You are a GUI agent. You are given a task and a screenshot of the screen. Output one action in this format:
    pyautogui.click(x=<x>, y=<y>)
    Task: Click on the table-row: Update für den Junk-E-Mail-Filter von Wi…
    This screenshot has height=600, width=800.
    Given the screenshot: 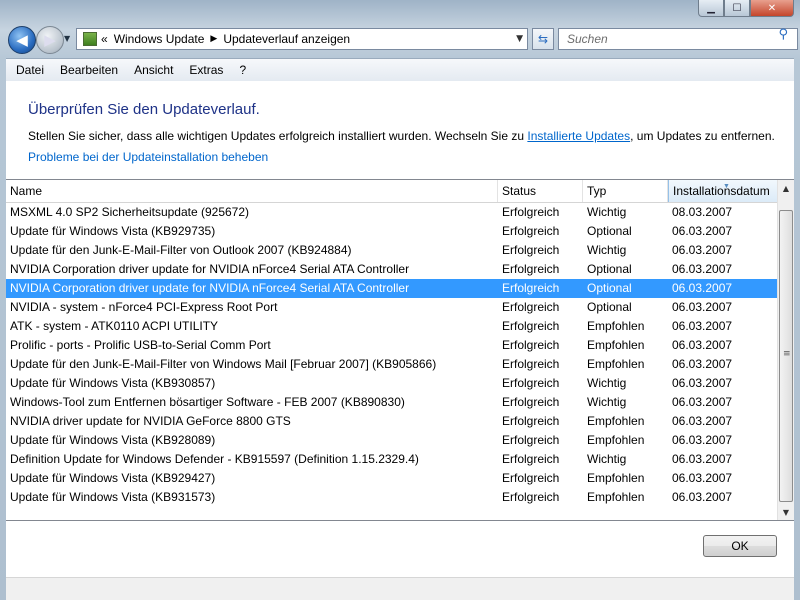 What is the action you would take?
    pyautogui.click(x=392, y=364)
    